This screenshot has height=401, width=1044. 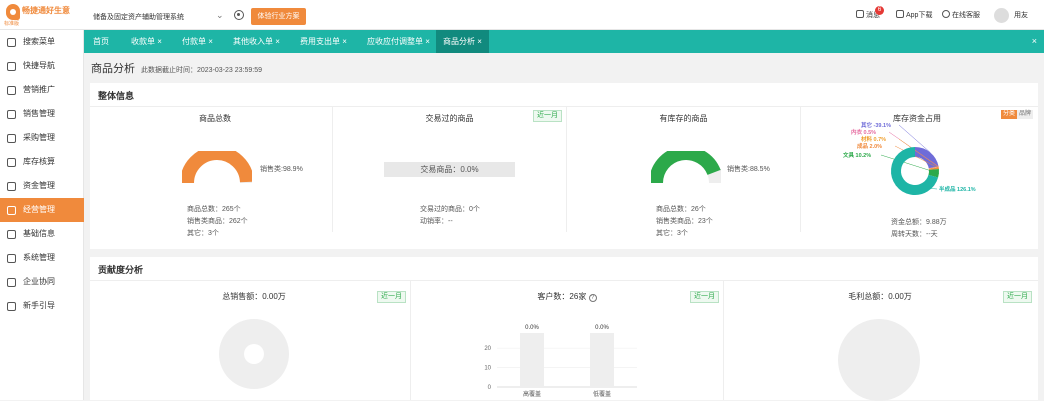 I want to click on slice-label: 其它 -39.1%, so click(x=876, y=125).